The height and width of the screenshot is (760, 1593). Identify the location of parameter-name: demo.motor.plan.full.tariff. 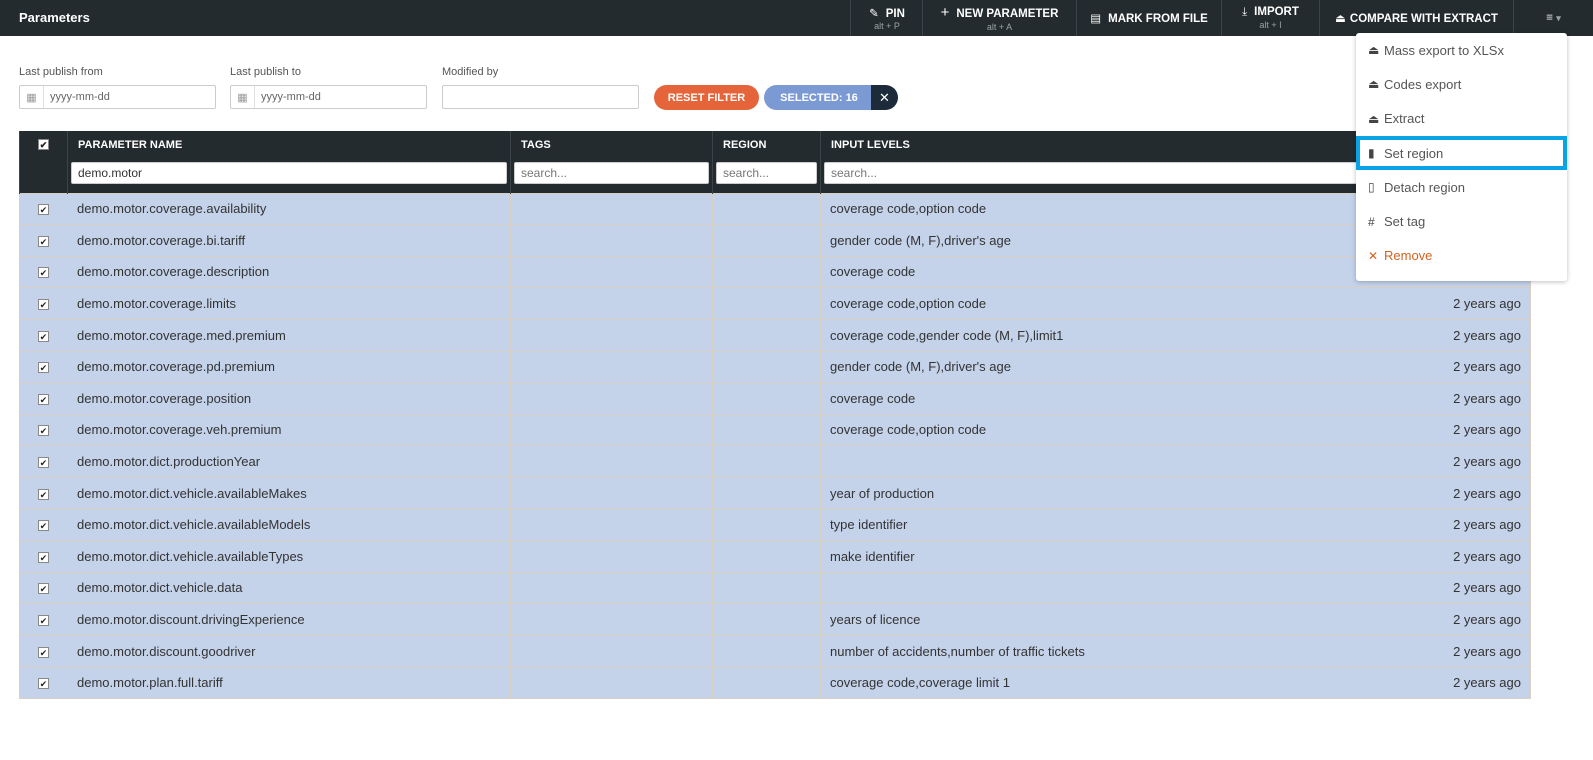
(289, 682).